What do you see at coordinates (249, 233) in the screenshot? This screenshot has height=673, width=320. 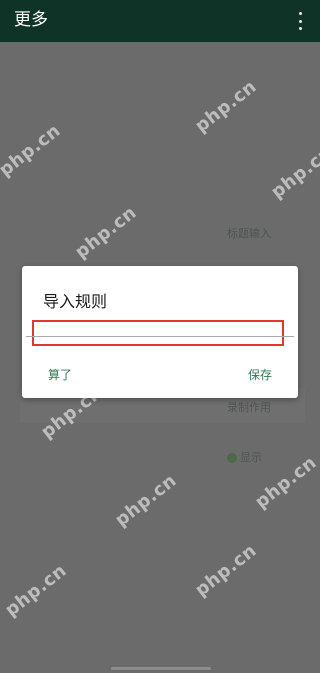 I see `background-item-label: 标题输入` at bounding box center [249, 233].